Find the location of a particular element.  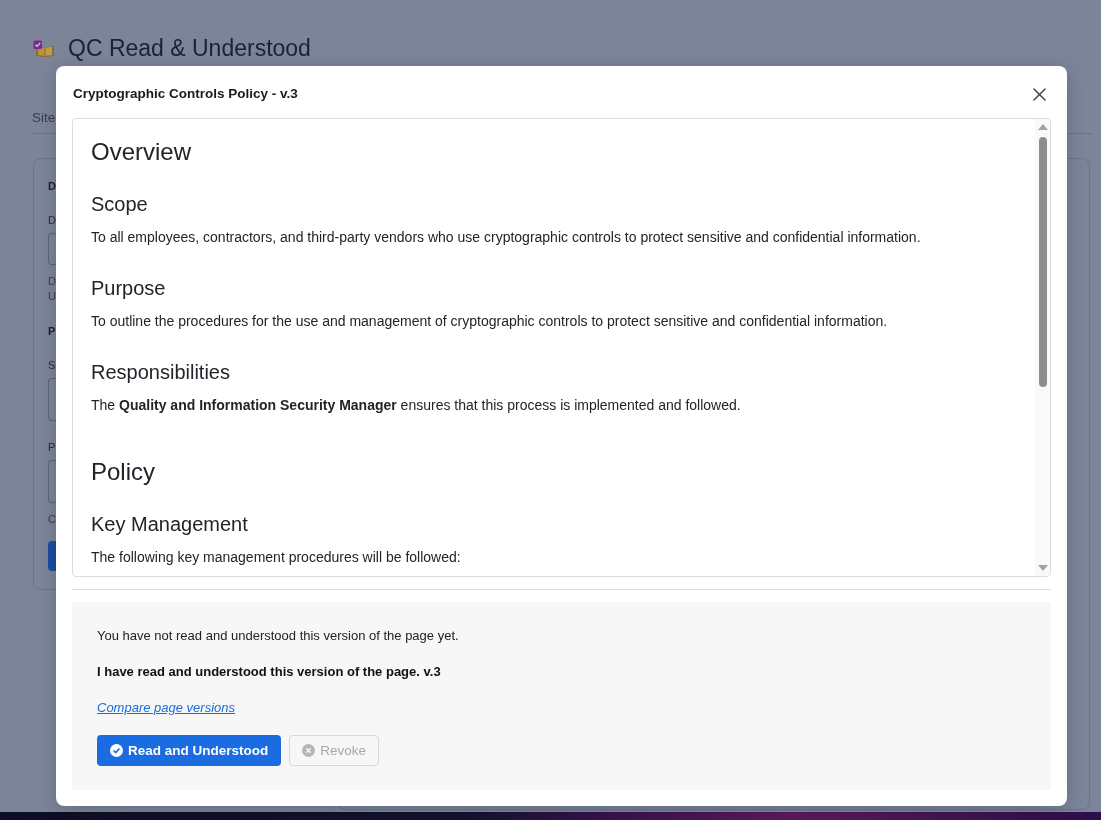

status-text: You have not read and understood this version of the page yet. is located at coordinates (278, 636).